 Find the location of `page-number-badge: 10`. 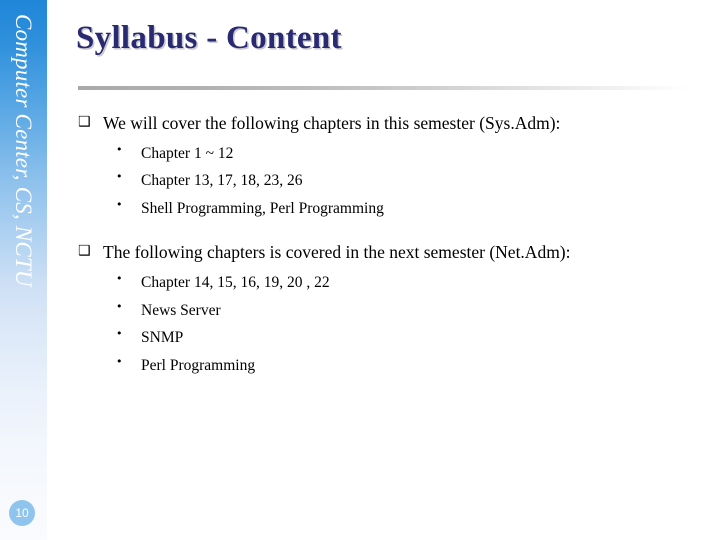

page-number-badge: 10 is located at coordinates (22, 513).